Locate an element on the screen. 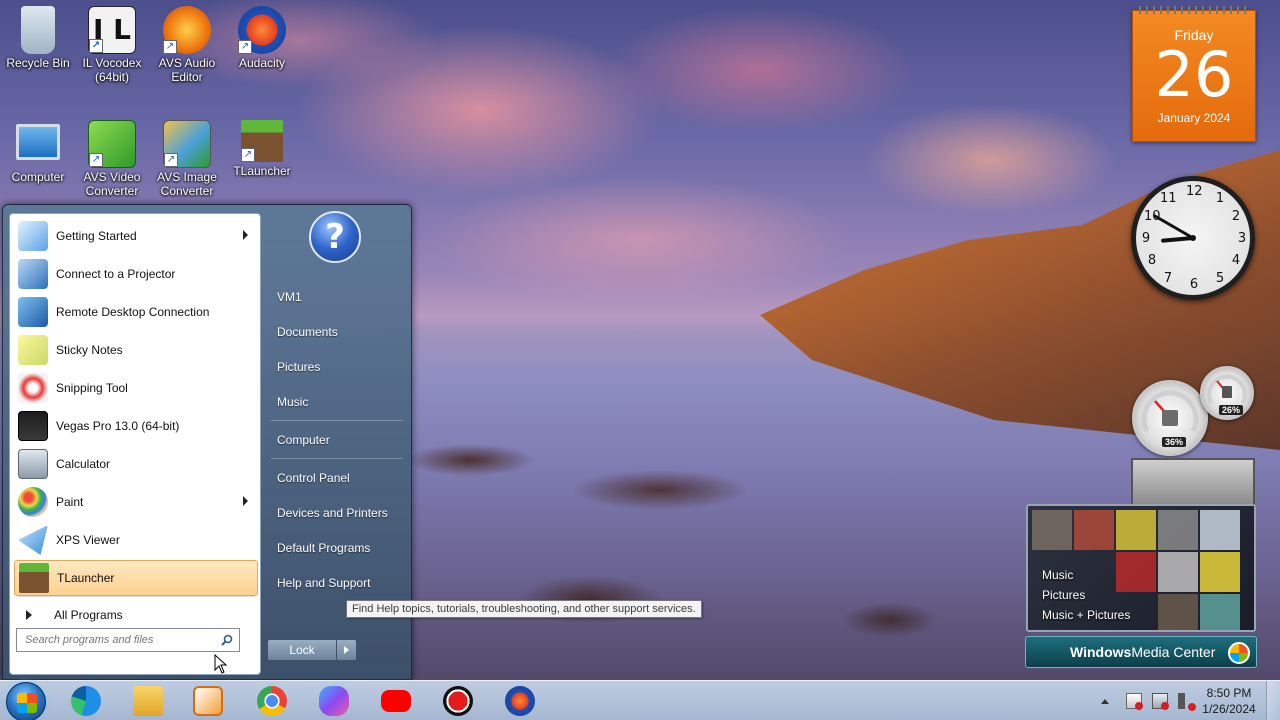  desktop-icon-label: IL Vocodex (64bit) is located at coordinates (112, 70).